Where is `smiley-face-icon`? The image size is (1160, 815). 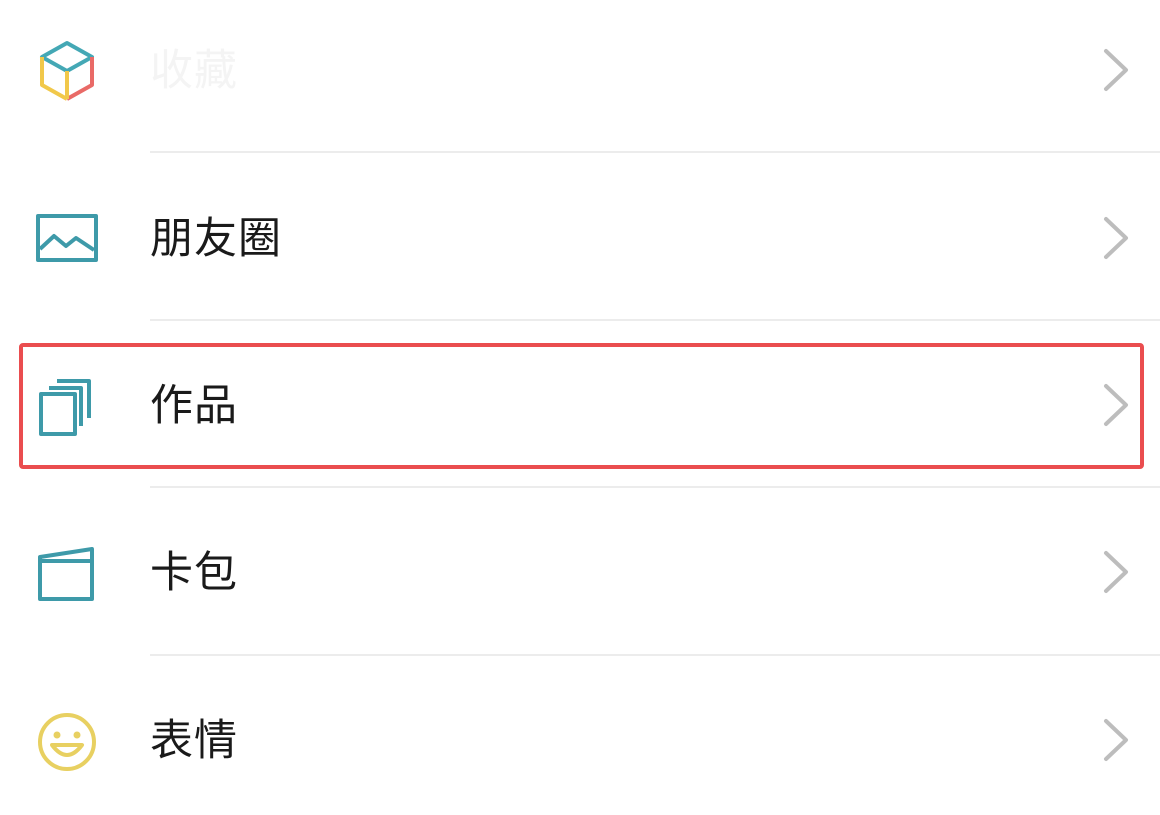 smiley-face-icon is located at coordinates (67, 740).